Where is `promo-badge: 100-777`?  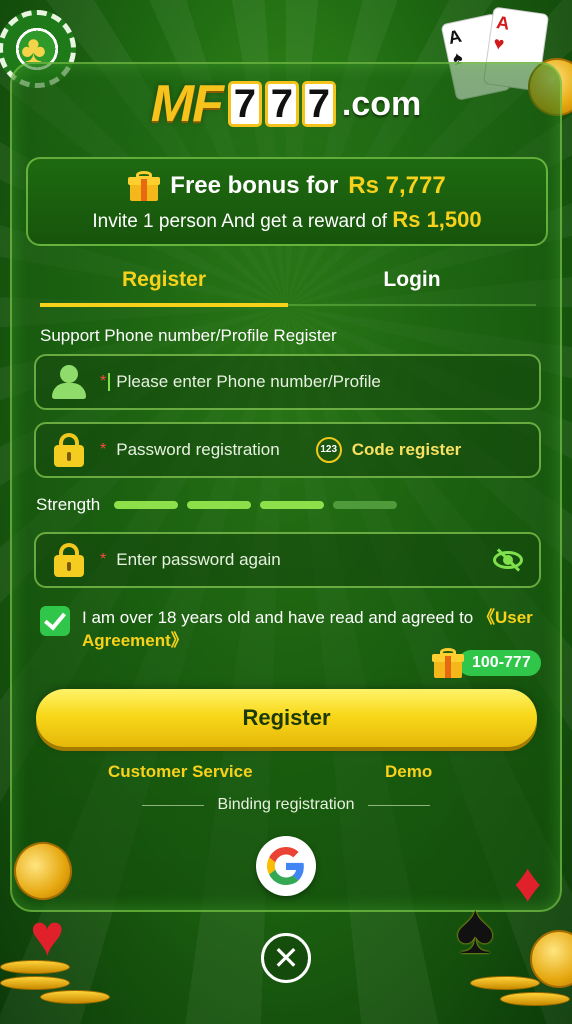 promo-badge: 100-777 is located at coordinates (486, 663).